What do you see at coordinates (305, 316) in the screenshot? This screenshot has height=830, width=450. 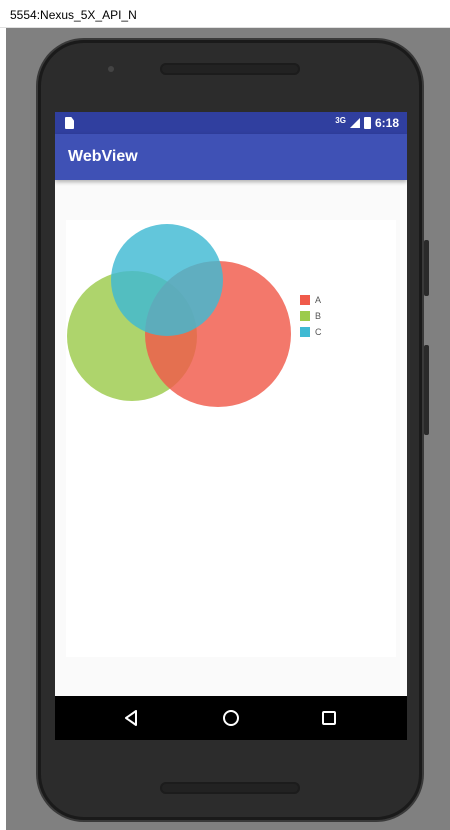 I see `legend-swatch-b` at bounding box center [305, 316].